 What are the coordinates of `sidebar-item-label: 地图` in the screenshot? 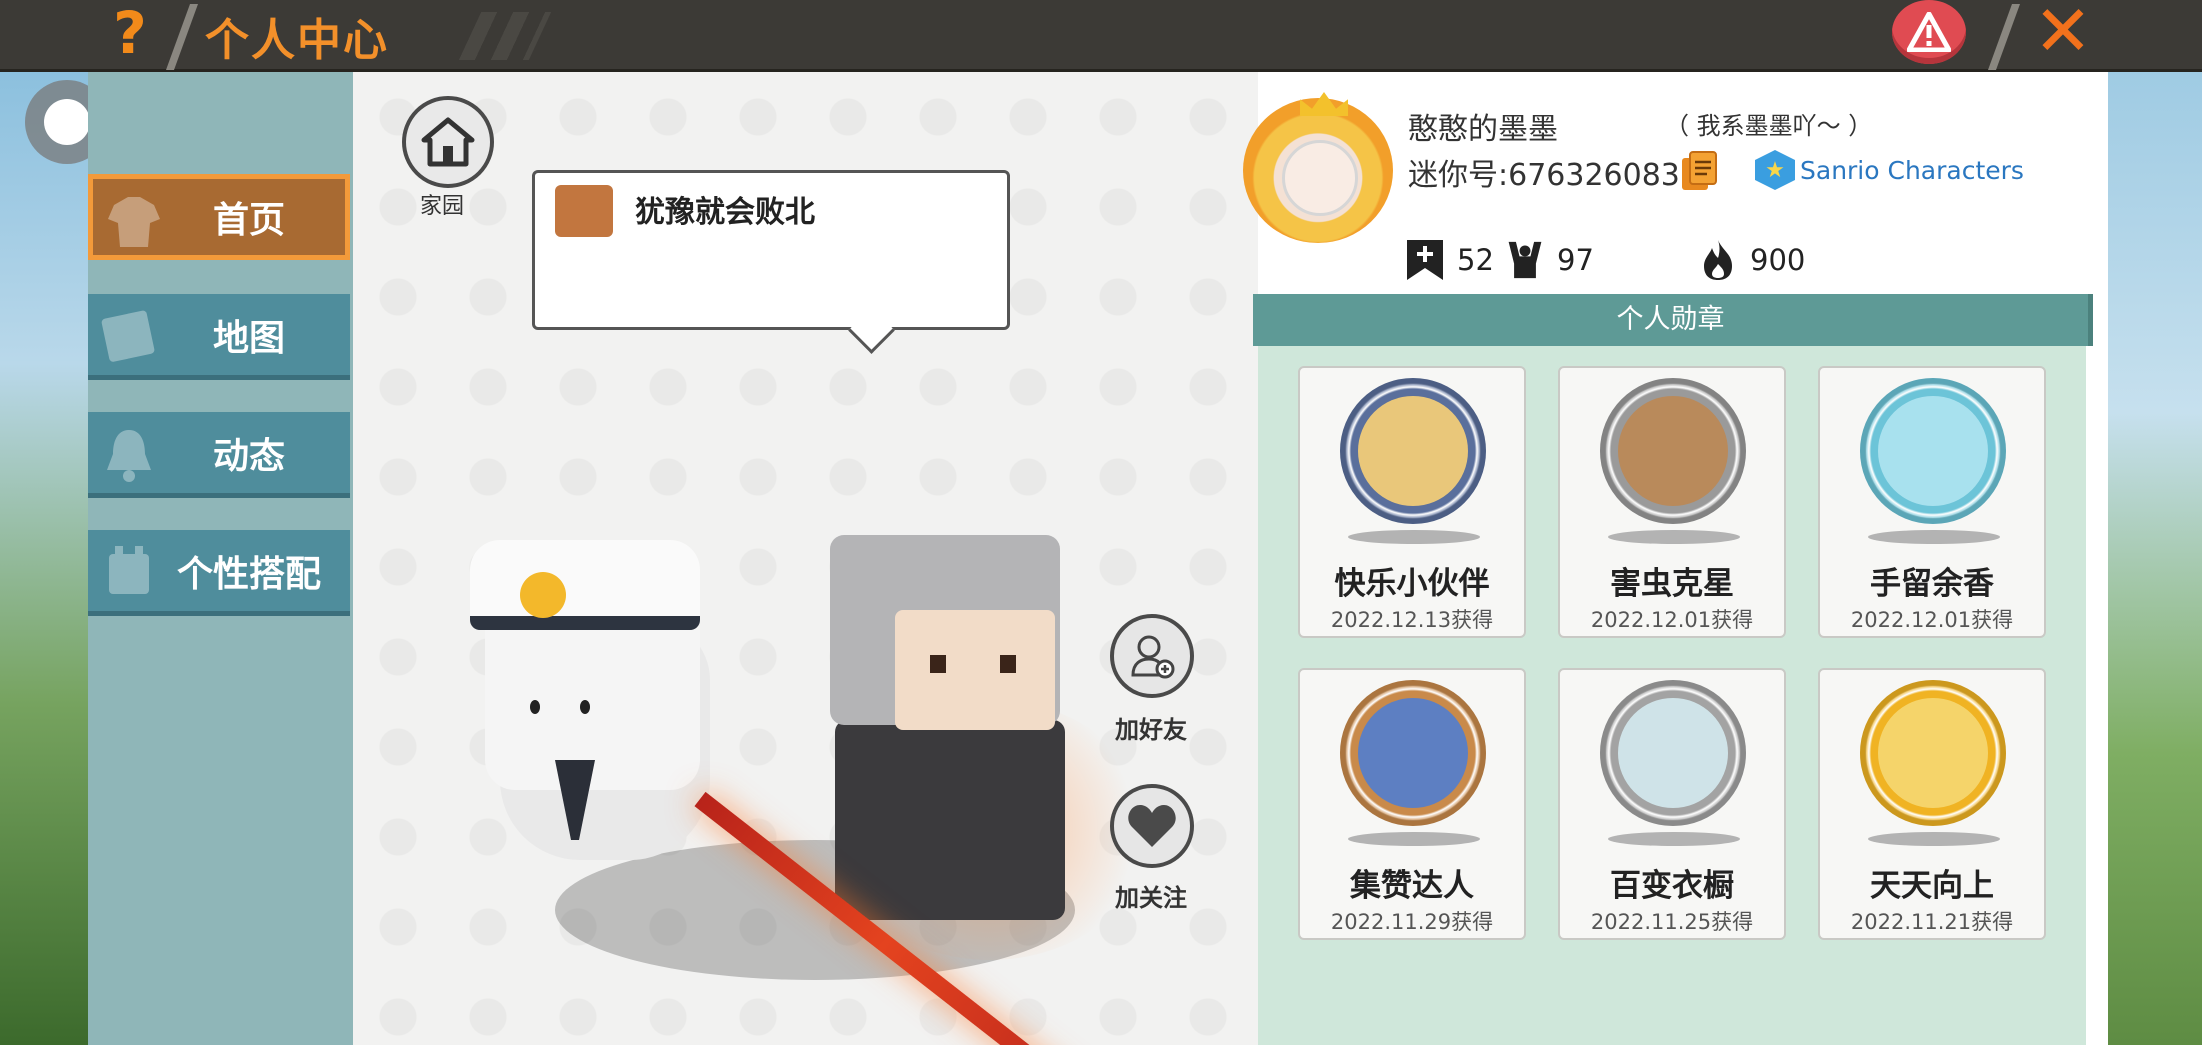 It's located at (248, 338).